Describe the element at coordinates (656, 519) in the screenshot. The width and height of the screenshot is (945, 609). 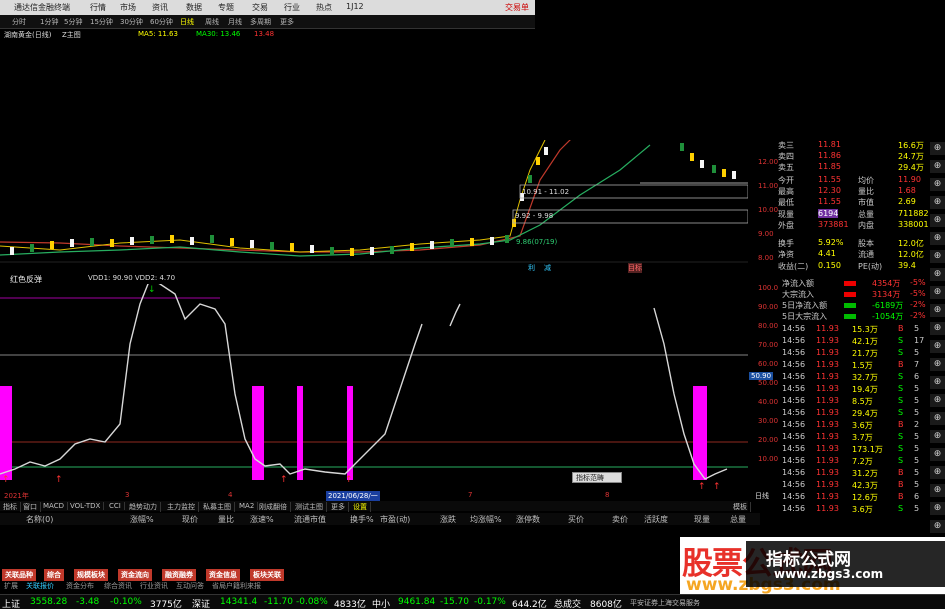
I see `col-header: 活跃度` at that location.